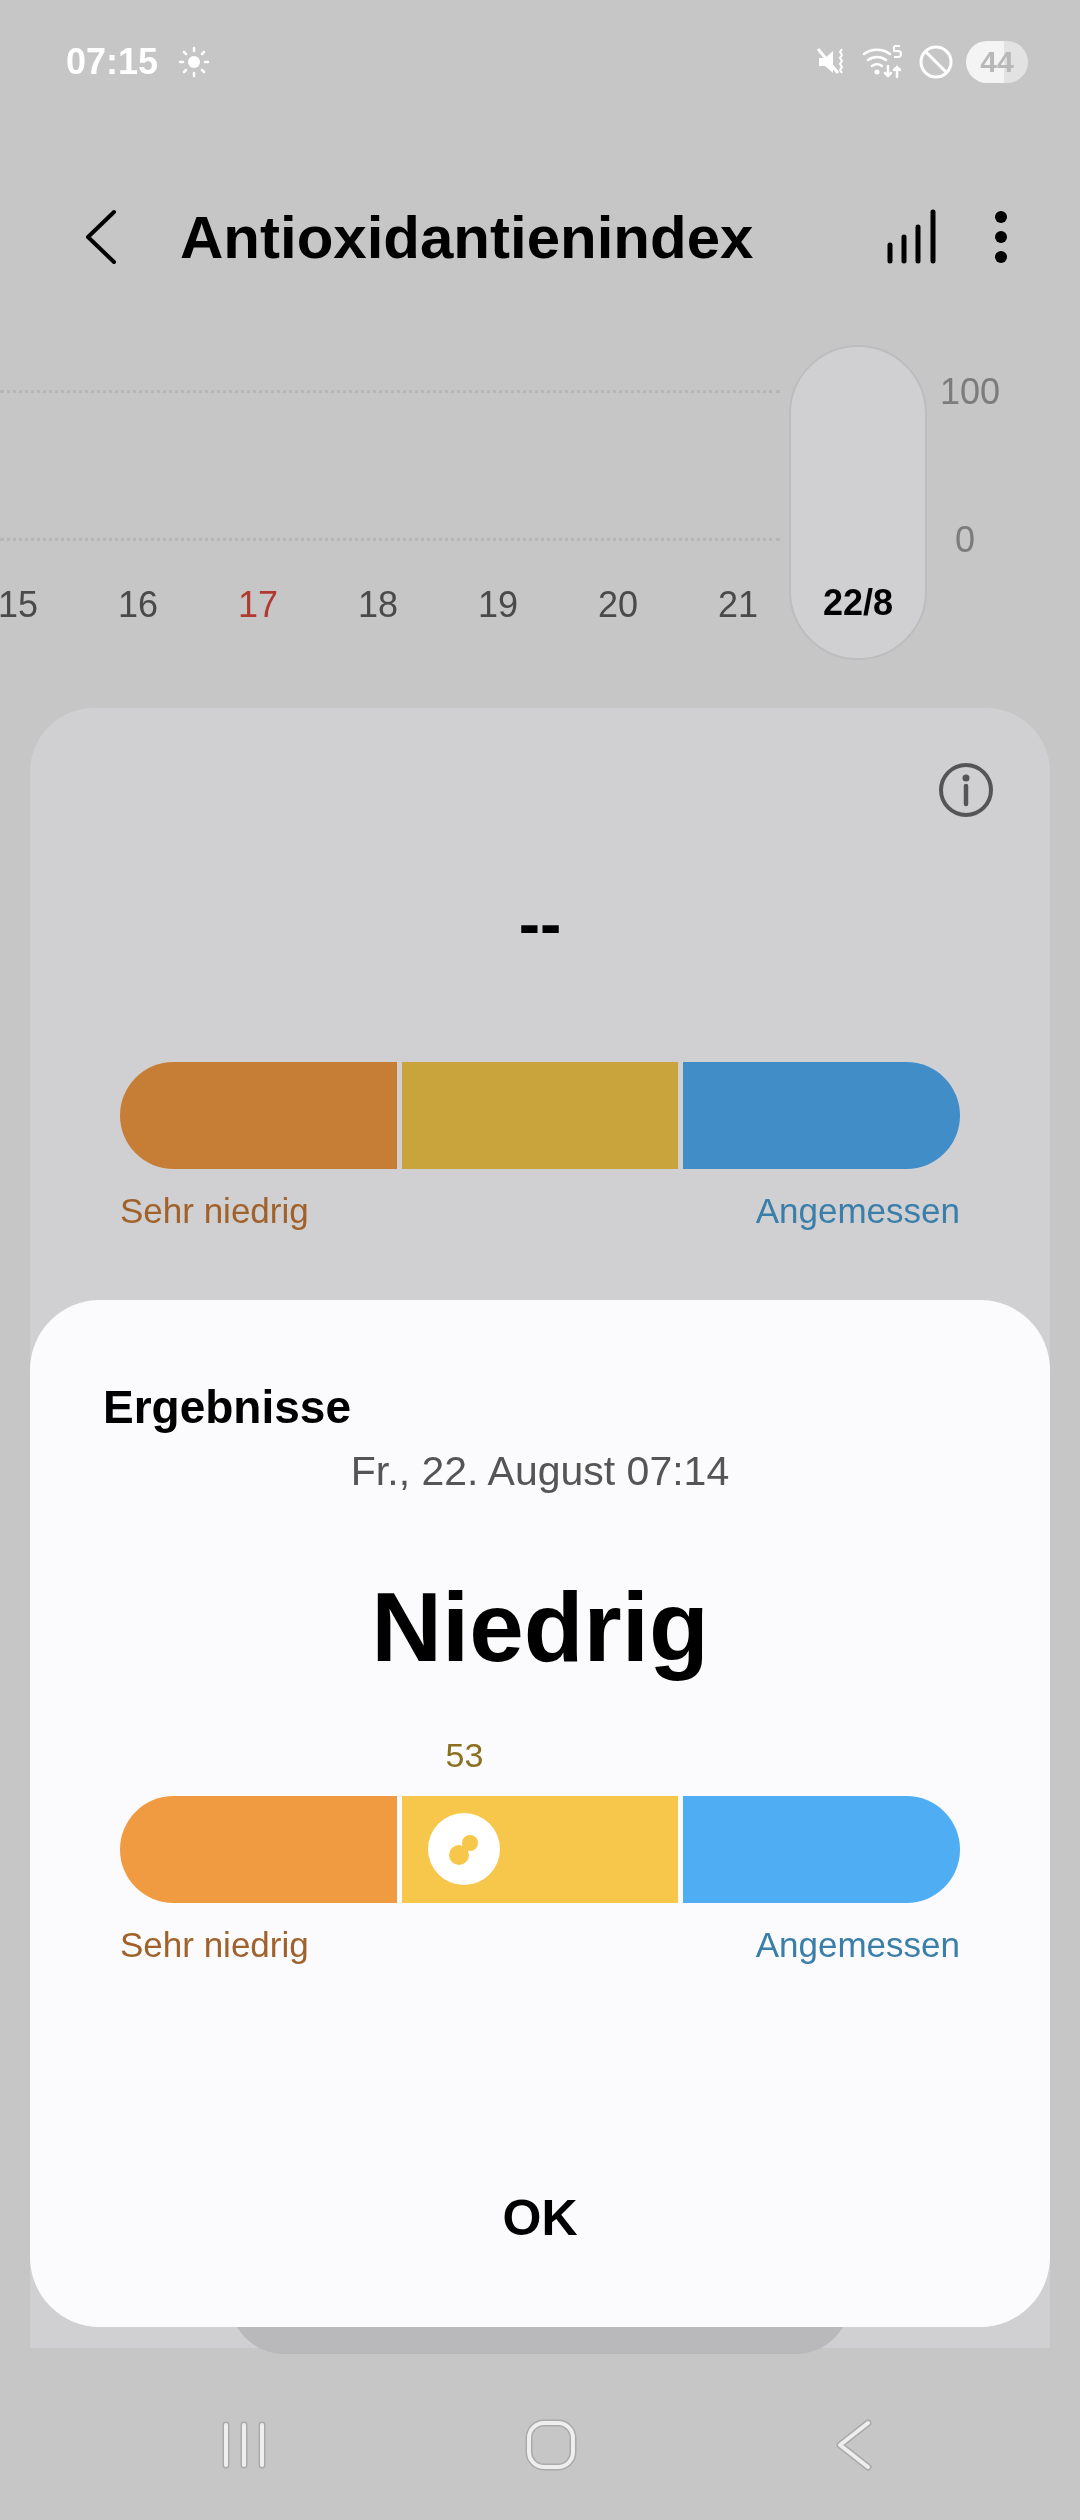 The height and width of the screenshot is (2520, 1080). Describe the element at coordinates (137, 622) in the screenshot. I see `day-tab: 16` at that location.